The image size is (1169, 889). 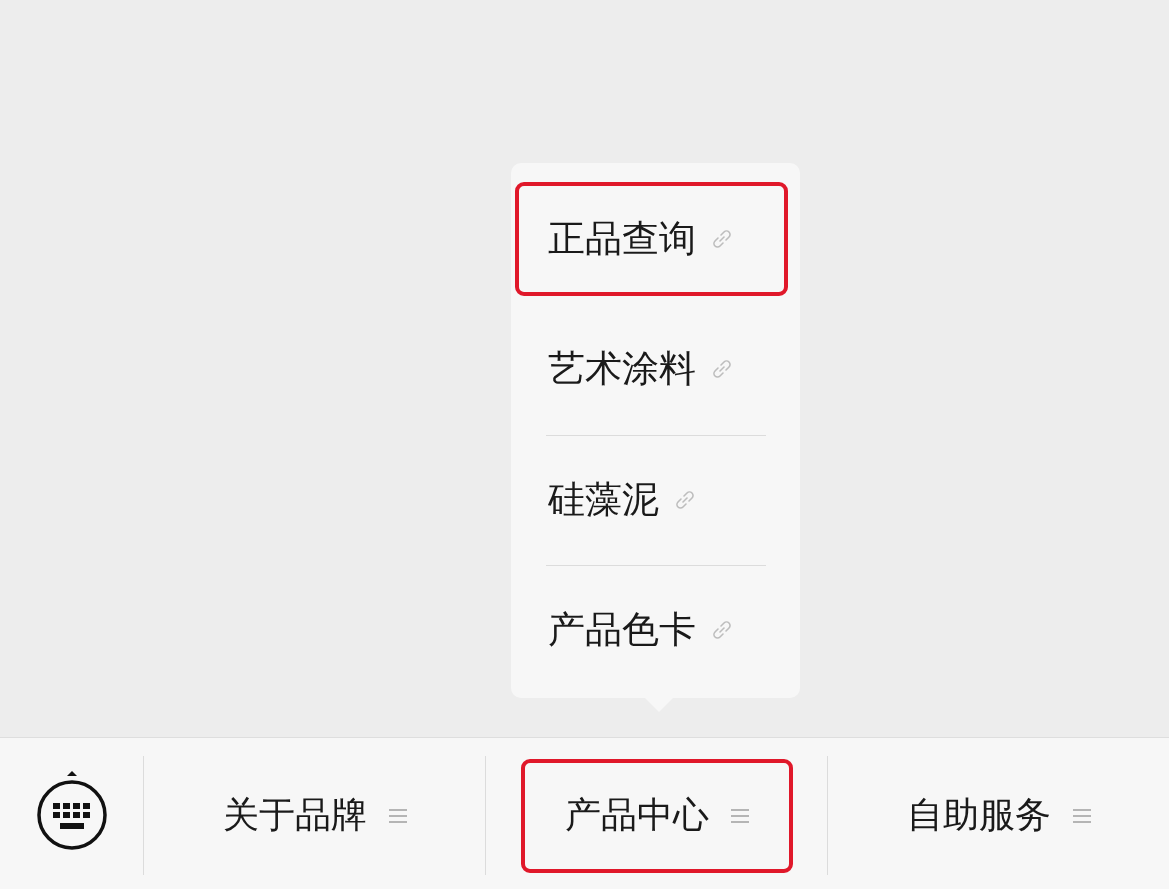 I want to click on submenu-item: 正品查询, so click(x=651, y=239).